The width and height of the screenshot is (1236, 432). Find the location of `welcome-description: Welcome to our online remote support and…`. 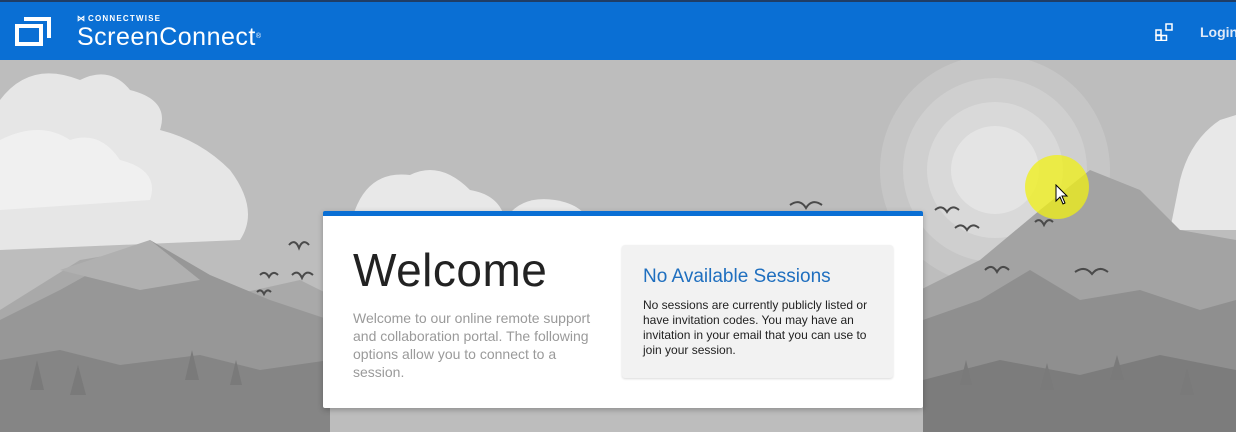

welcome-description: Welcome to our online remote support and… is located at coordinates (472, 345).